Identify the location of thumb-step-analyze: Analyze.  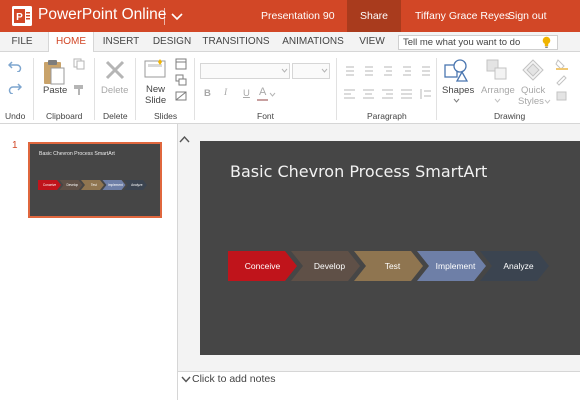
(135, 185).